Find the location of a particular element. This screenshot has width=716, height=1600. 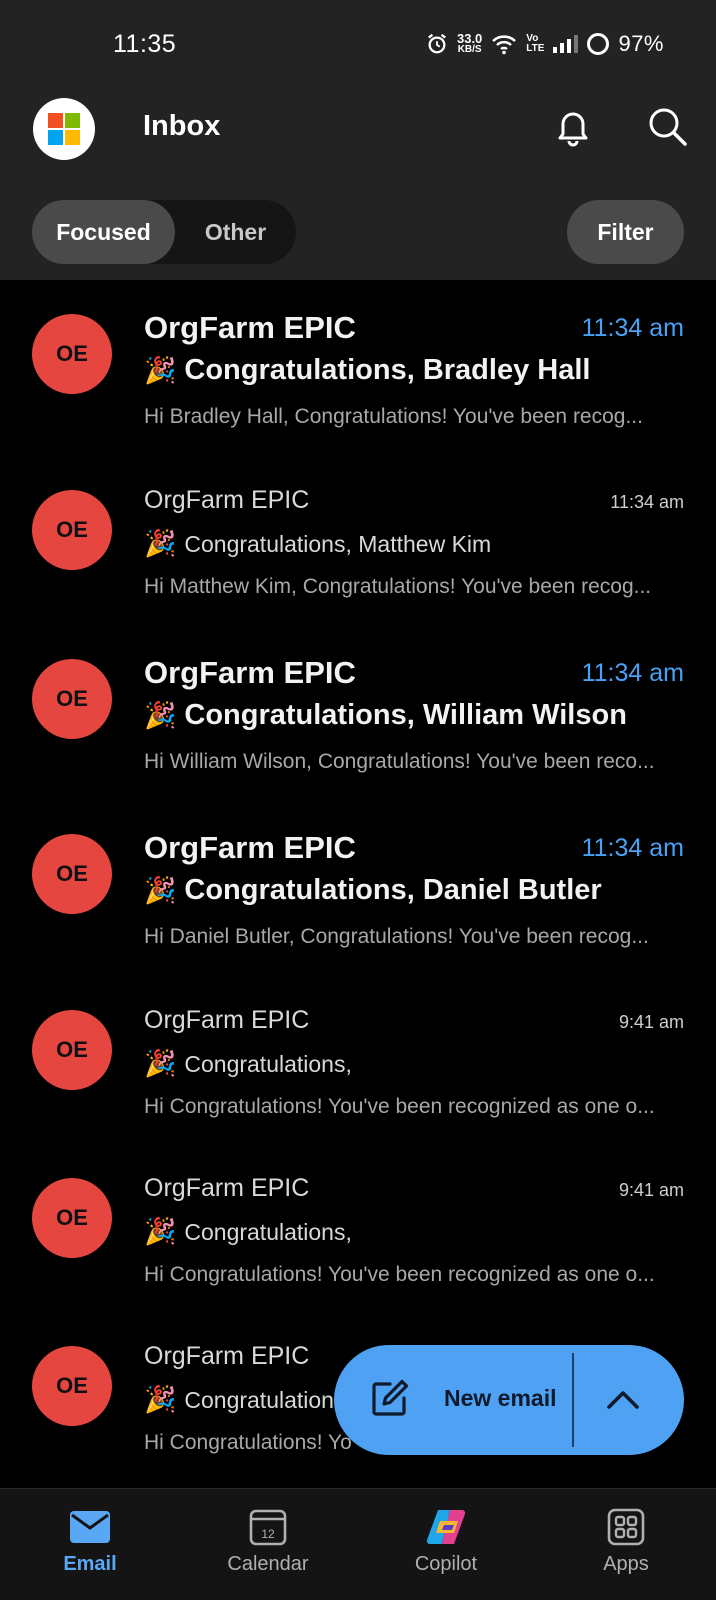

email-subject: 🎉 Congratulations, Daniel Butler is located at coordinates (373, 890).